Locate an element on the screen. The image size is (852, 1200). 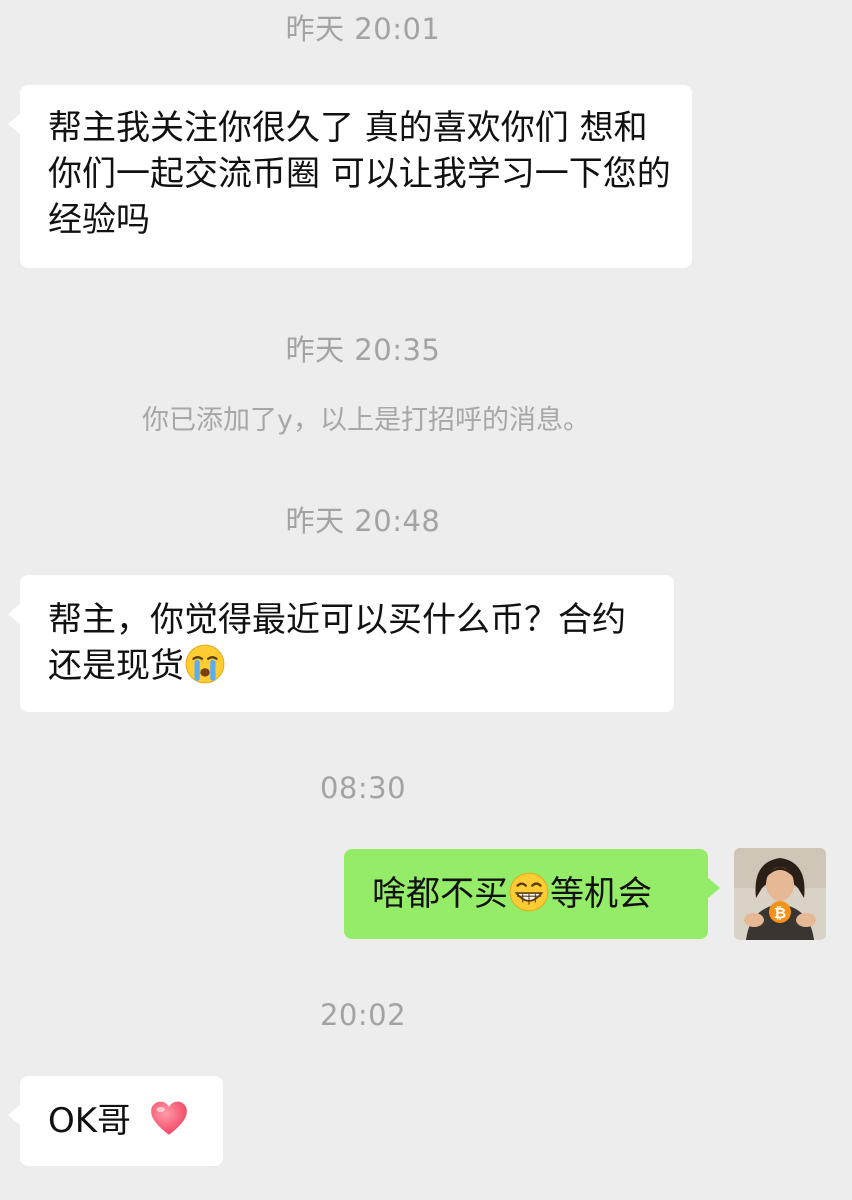
avatar-image: ₿ is located at coordinates (780, 894).